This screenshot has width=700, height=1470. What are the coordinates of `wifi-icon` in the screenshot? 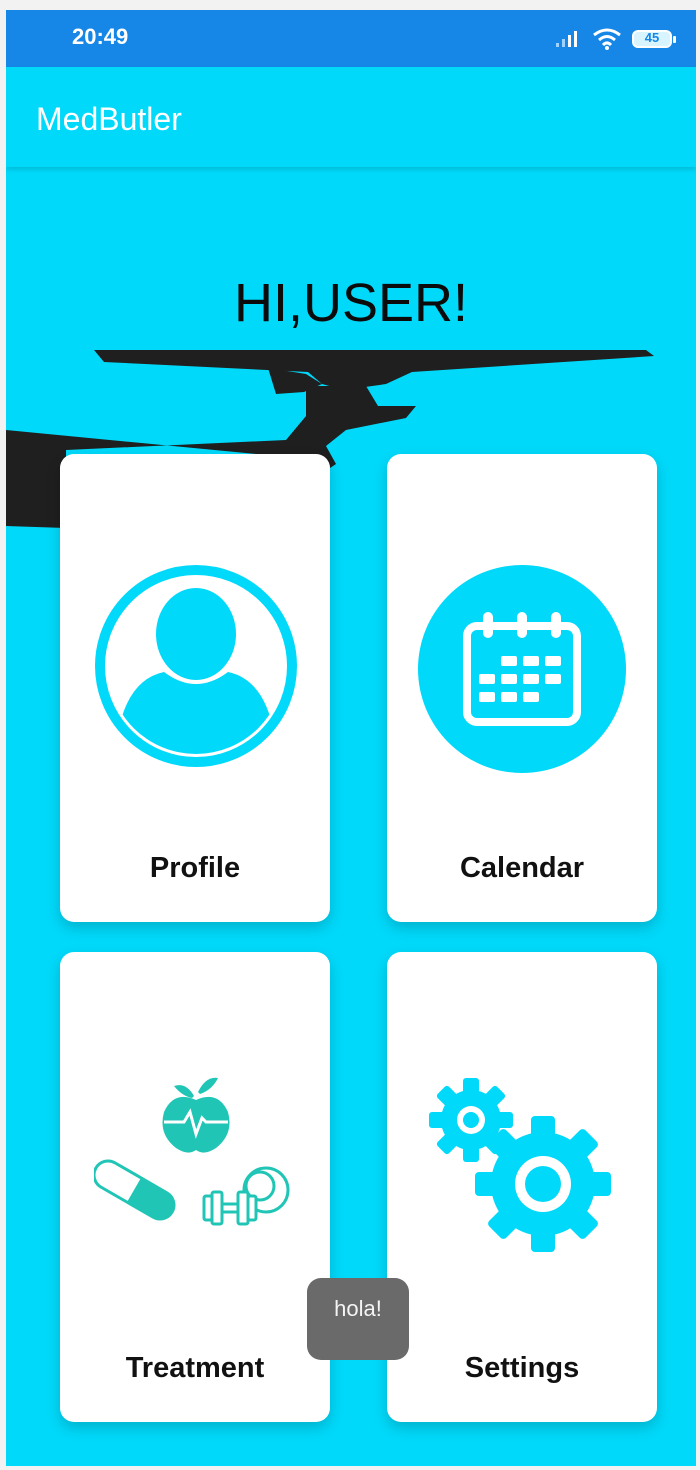 It's located at (607, 39).